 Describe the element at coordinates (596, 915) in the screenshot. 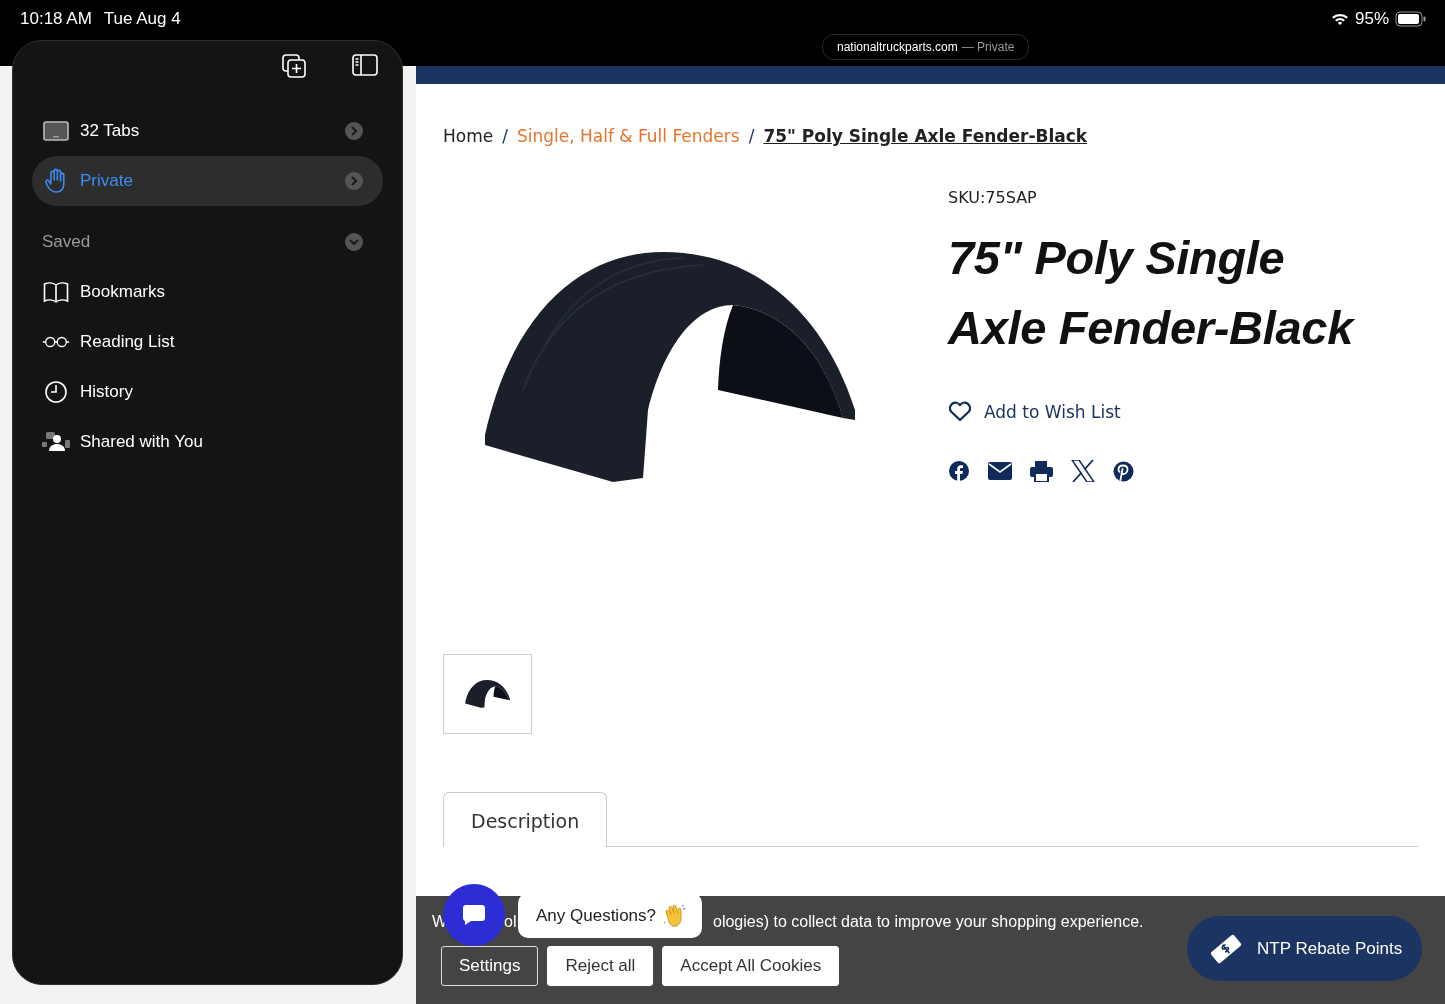

I see `chat-bubble-text: Any Questions?` at that location.